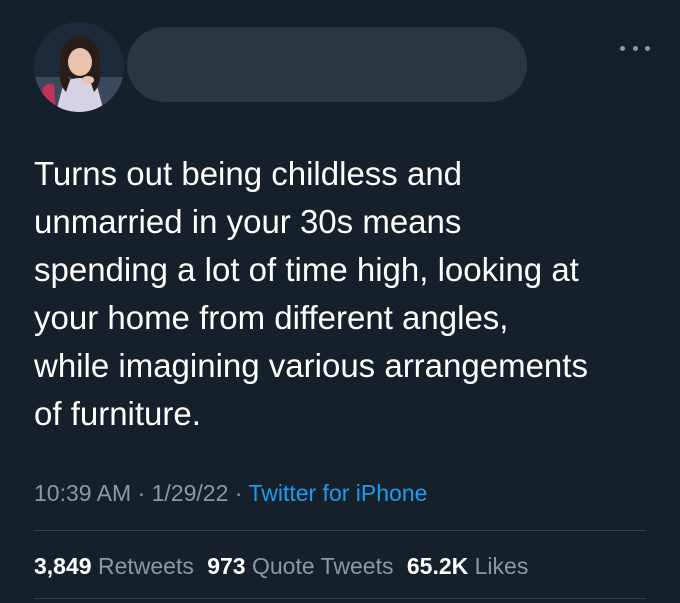 This screenshot has width=680, height=603. Describe the element at coordinates (63, 566) in the screenshot. I see `retweets-count: 3,849` at that location.